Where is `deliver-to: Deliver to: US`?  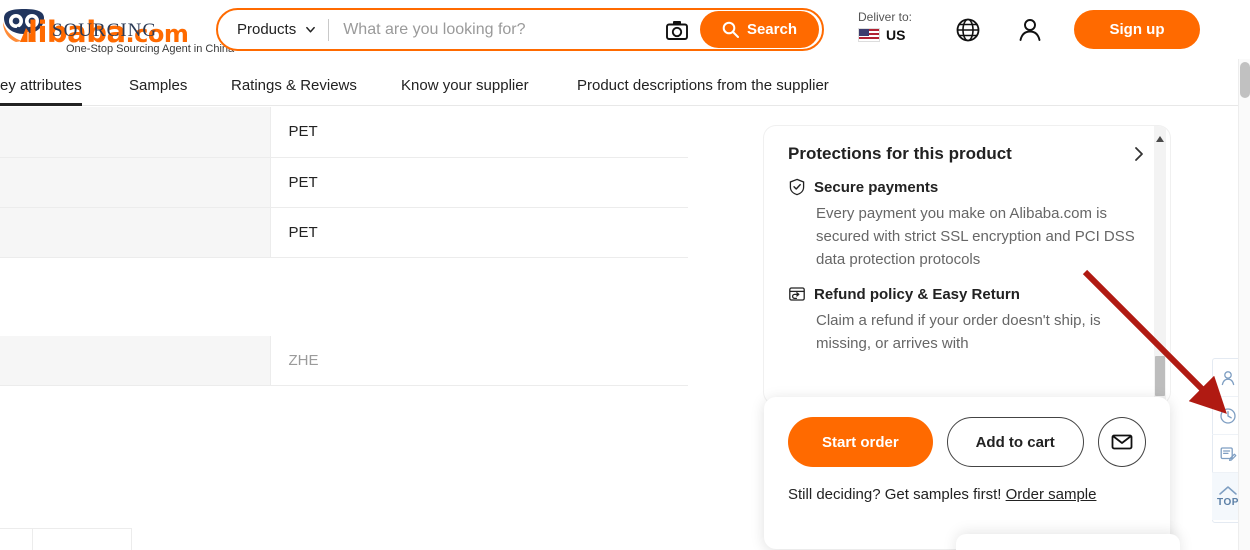 deliver-to: Deliver to: US is located at coordinates (897, 26).